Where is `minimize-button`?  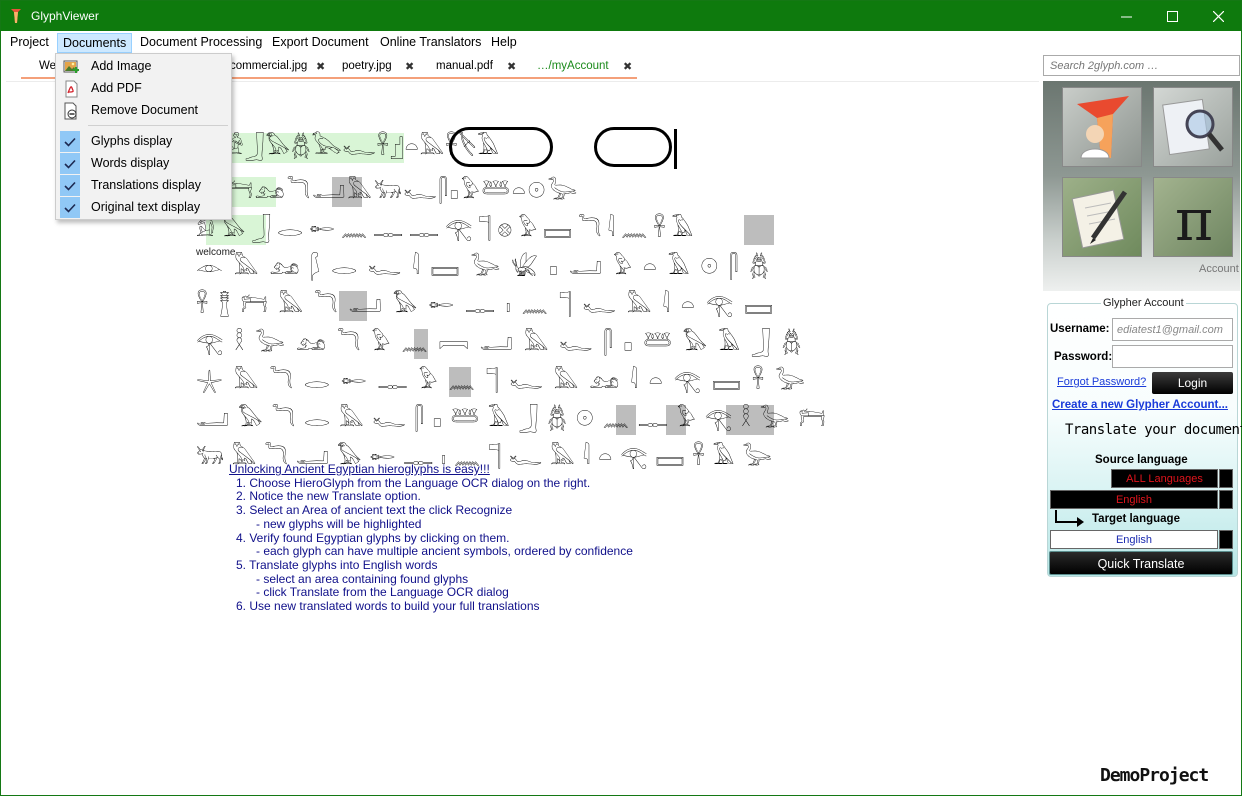 minimize-button is located at coordinates (1126, 16).